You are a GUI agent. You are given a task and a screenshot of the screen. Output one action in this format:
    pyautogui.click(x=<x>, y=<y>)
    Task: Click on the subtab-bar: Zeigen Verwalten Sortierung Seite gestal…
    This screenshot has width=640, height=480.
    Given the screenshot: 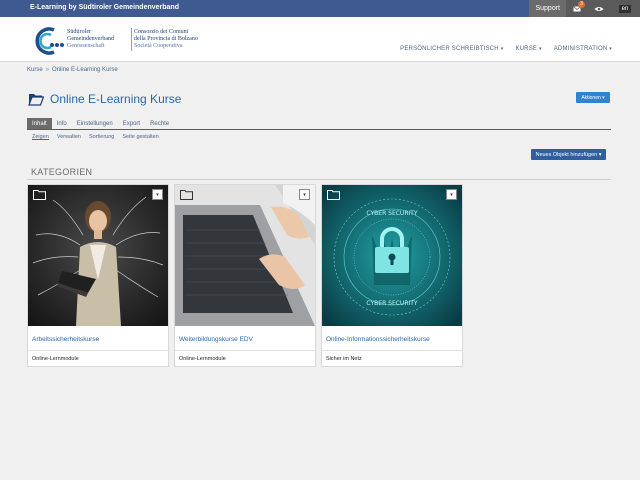 What is the action you would take?
    pyautogui.click(x=95, y=137)
    